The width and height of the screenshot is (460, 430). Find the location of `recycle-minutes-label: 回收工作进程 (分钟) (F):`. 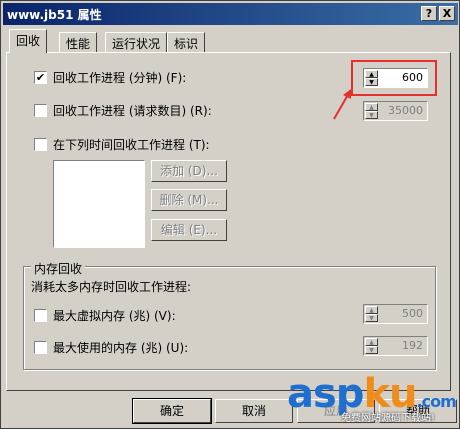

recycle-minutes-label: 回收工作进程 (分钟) (F): is located at coordinates (120, 77).